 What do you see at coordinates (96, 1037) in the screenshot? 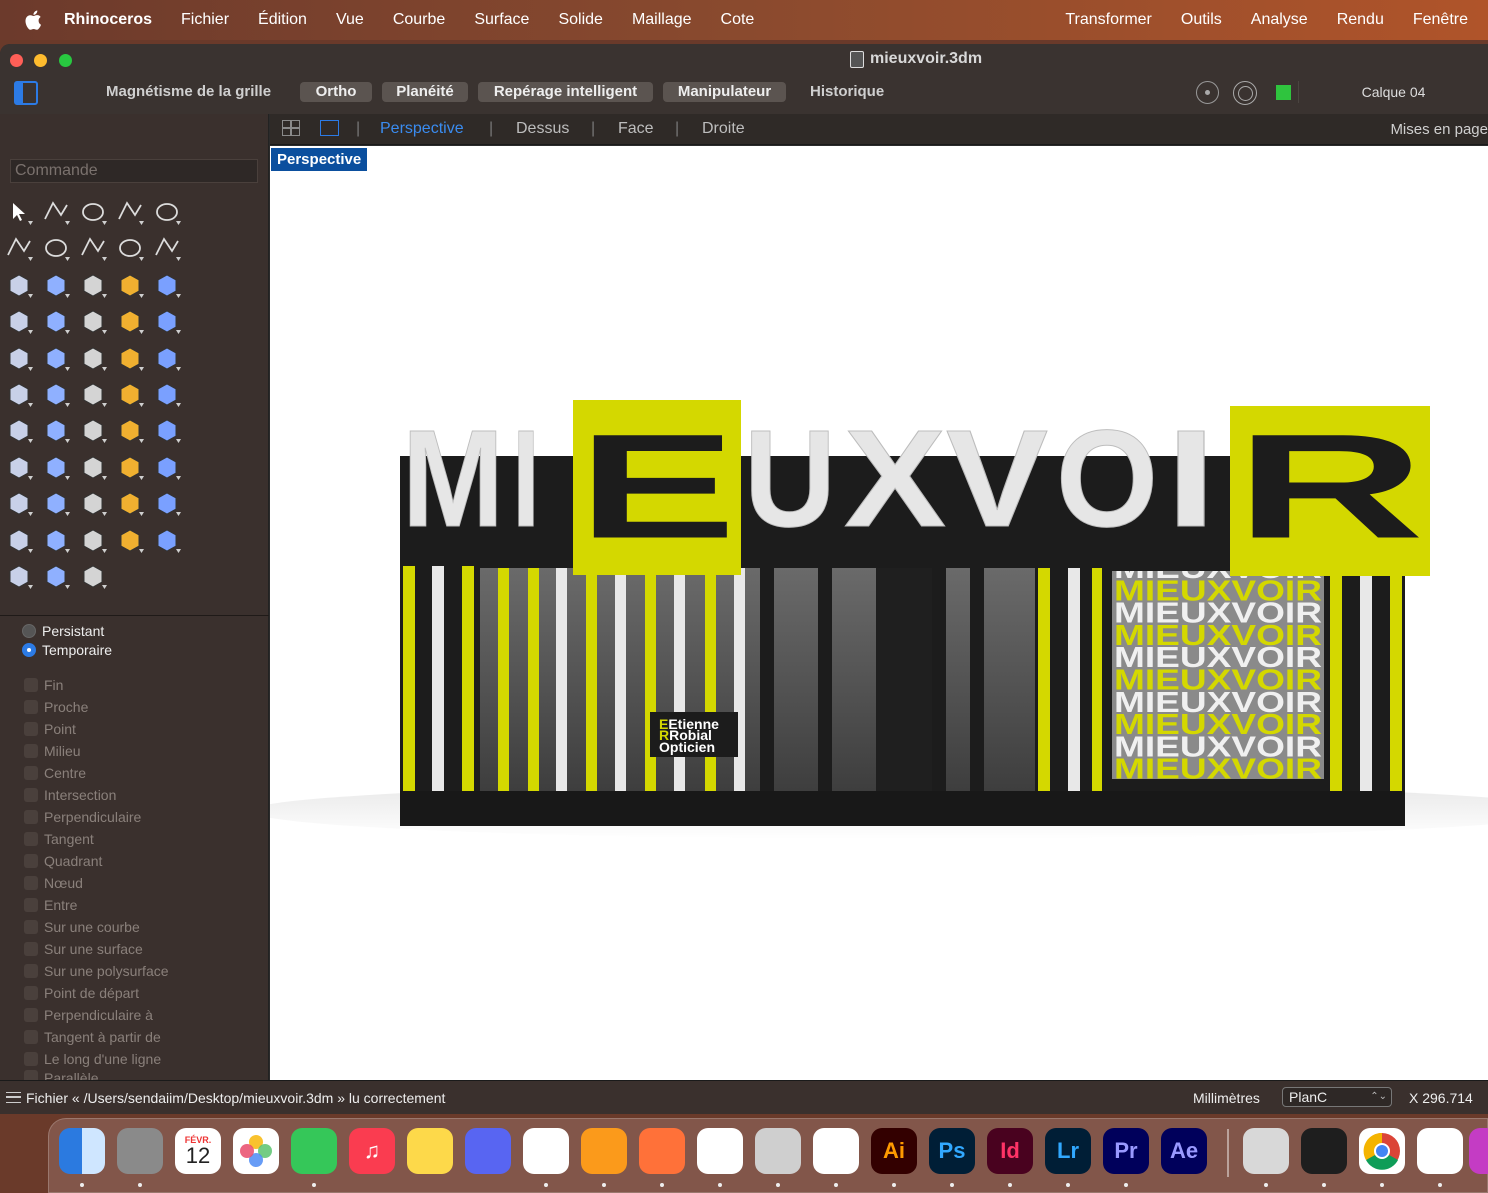
I see `osnap-item: Tangent à partir de` at bounding box center [96, 1037].